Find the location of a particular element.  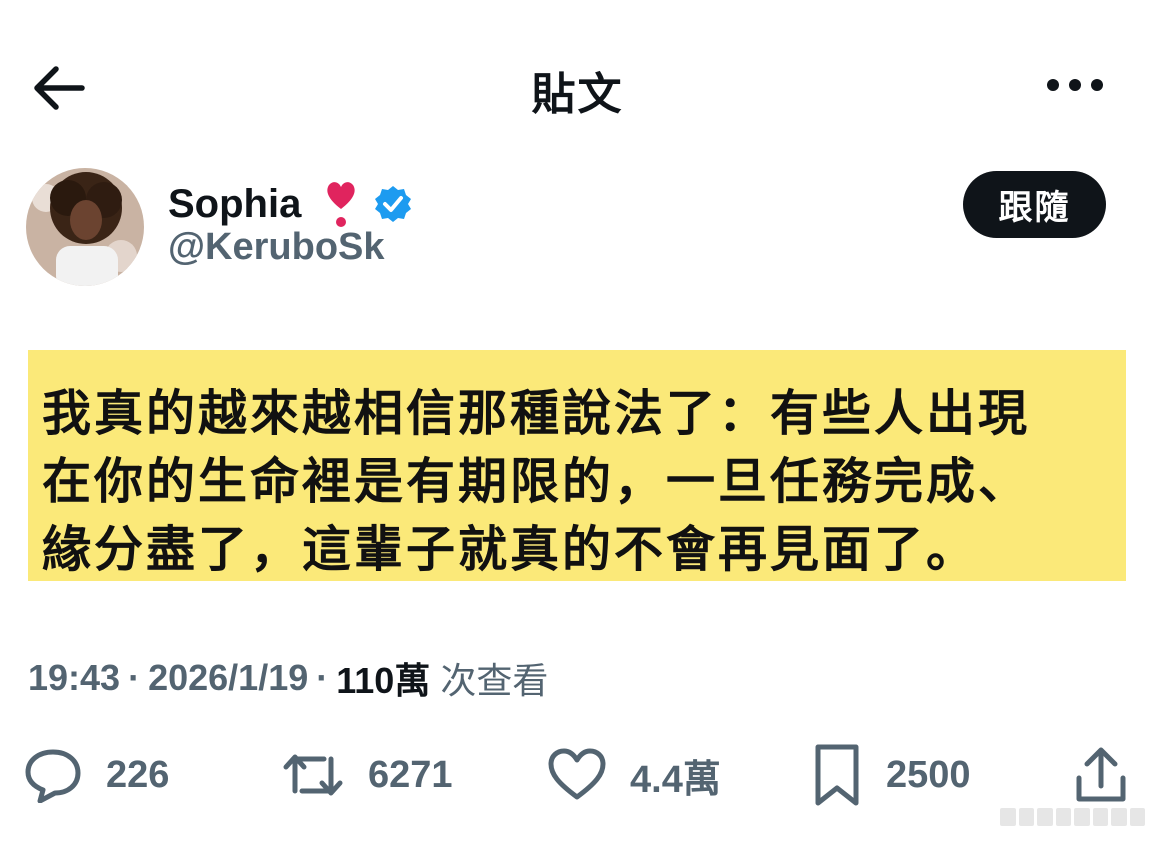

reply-count: 226 is located at coordinates (138, 774).